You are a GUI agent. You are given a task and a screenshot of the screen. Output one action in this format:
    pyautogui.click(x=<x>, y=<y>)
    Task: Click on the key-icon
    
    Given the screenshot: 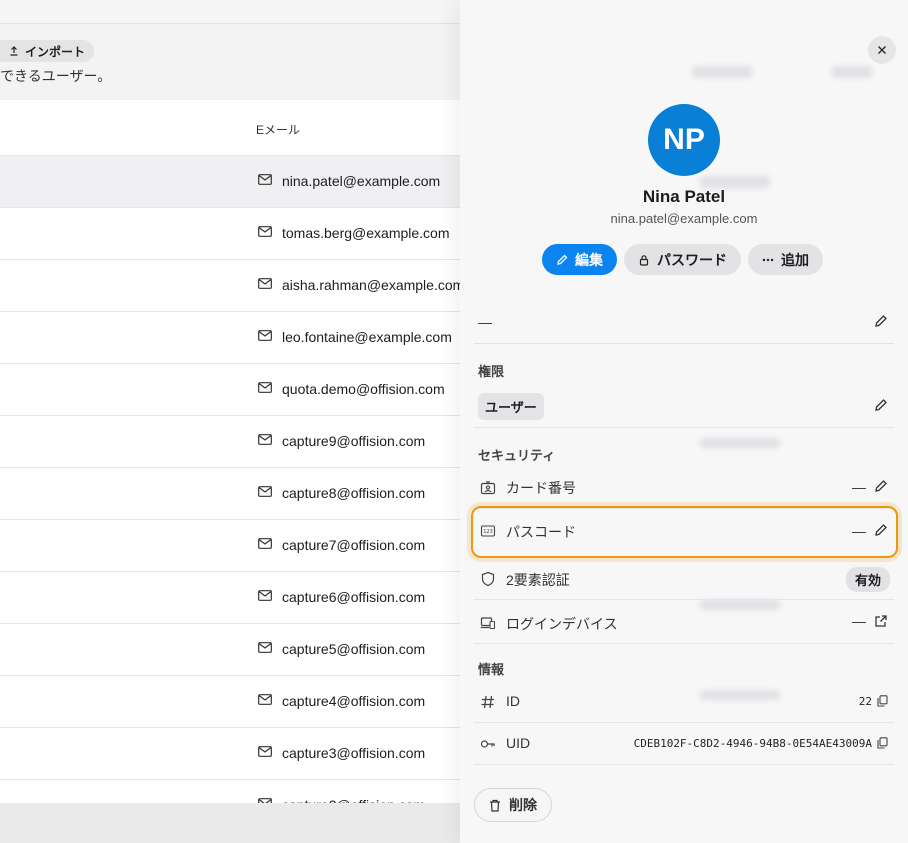 What is the action you would take?
    pyautogui.click(x=487, y=744)
    